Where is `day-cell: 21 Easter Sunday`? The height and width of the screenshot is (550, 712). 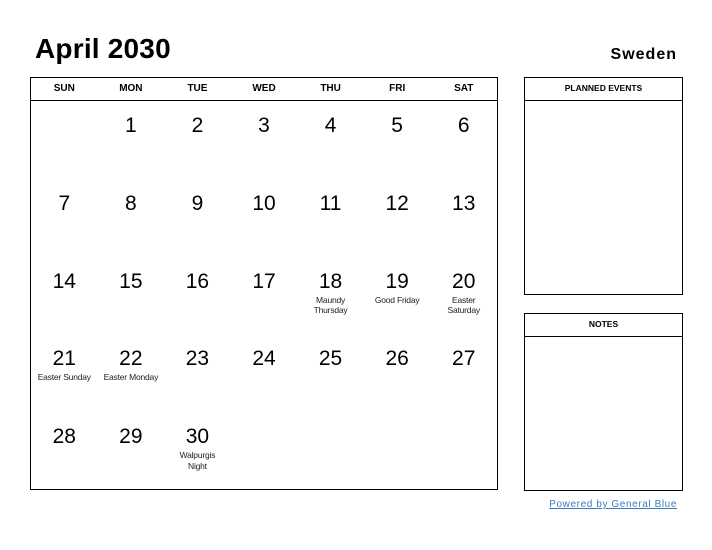 day-cell: 21 Easter Sunday is located at coordinates (64, 373).